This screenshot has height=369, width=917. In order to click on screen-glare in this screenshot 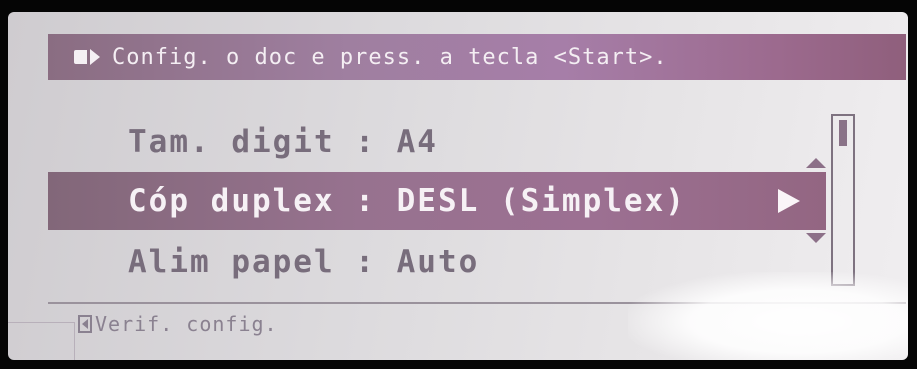, I will do `click(768, 316)`.